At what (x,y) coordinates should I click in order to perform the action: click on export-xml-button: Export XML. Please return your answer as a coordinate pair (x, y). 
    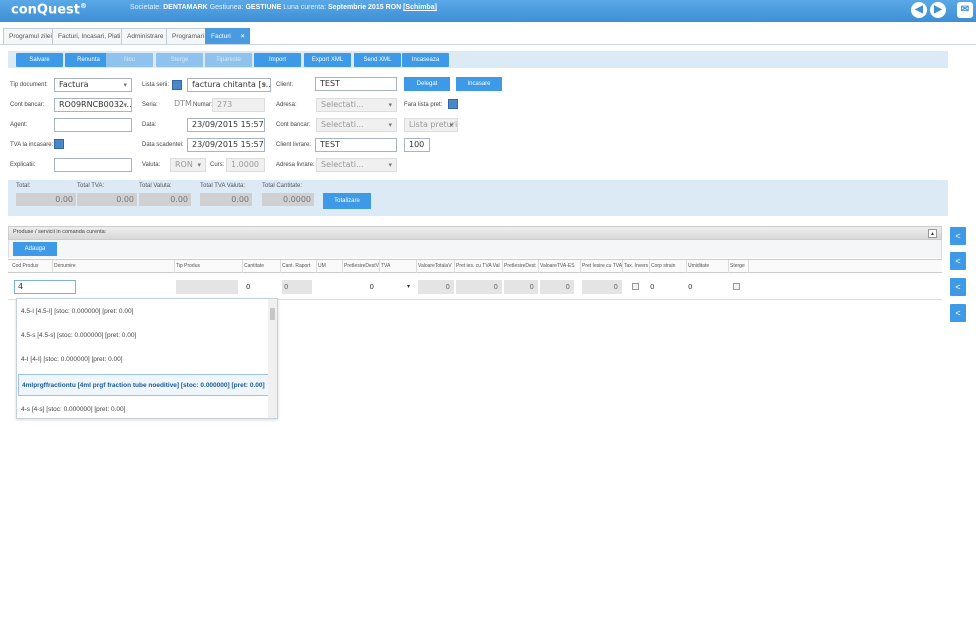
    Looking at the image, I should click on (327, 60).